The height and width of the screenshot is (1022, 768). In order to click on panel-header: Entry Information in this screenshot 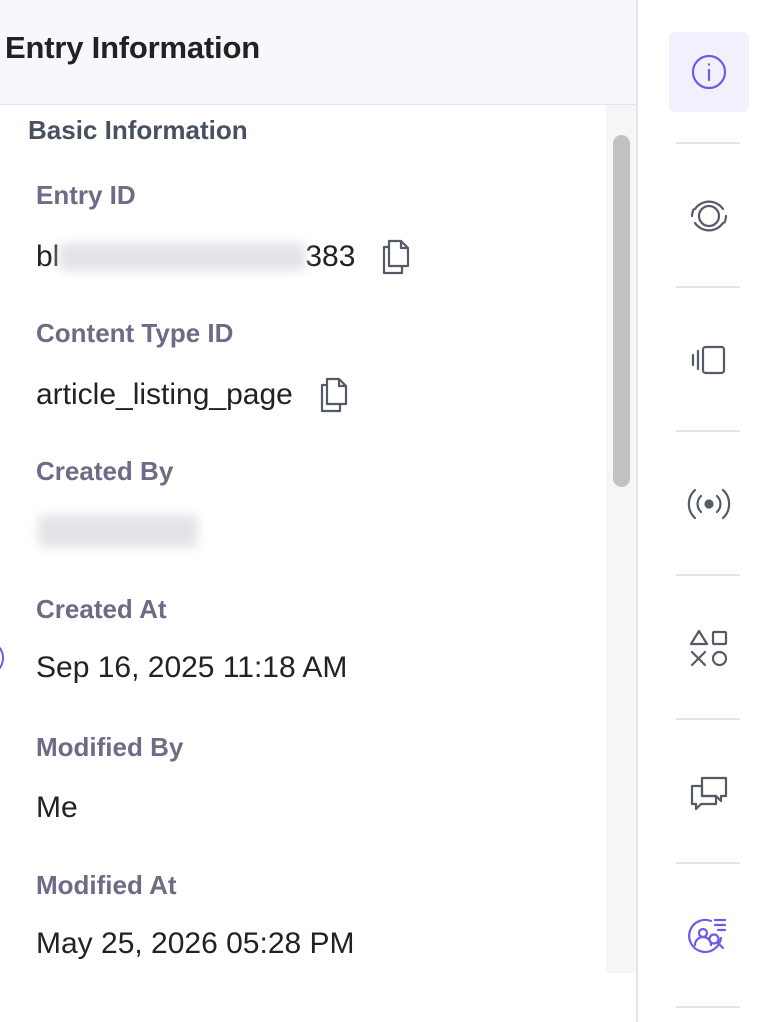, I will do `click(318, 52)`.